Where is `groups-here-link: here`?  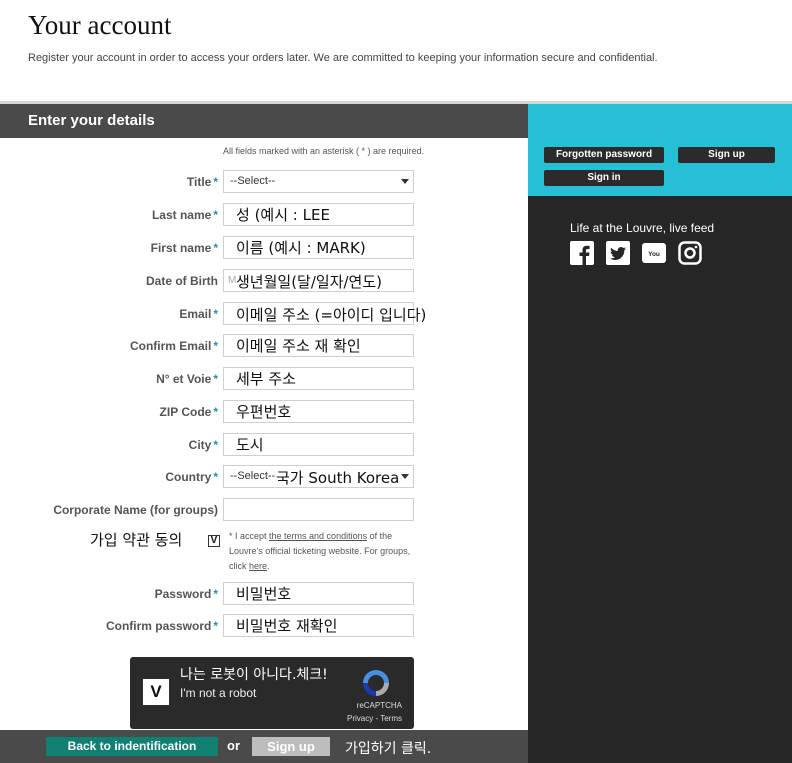
groups-here-link: here is located at coordinates (258, 566).